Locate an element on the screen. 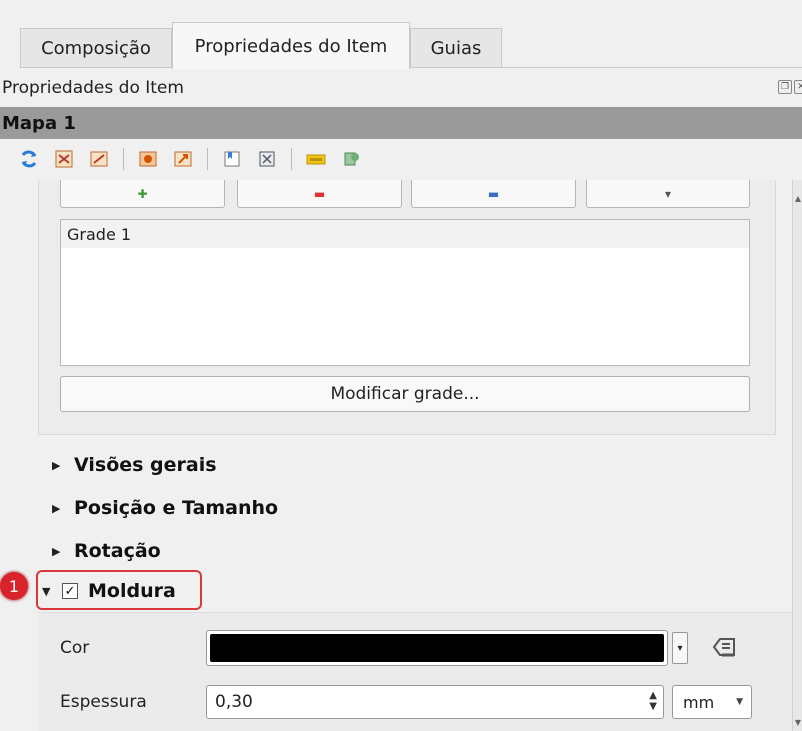 The width and height of the screenshot is (802, 731). move-grid-down-button: ▾ is located at coordinates (668, 194).